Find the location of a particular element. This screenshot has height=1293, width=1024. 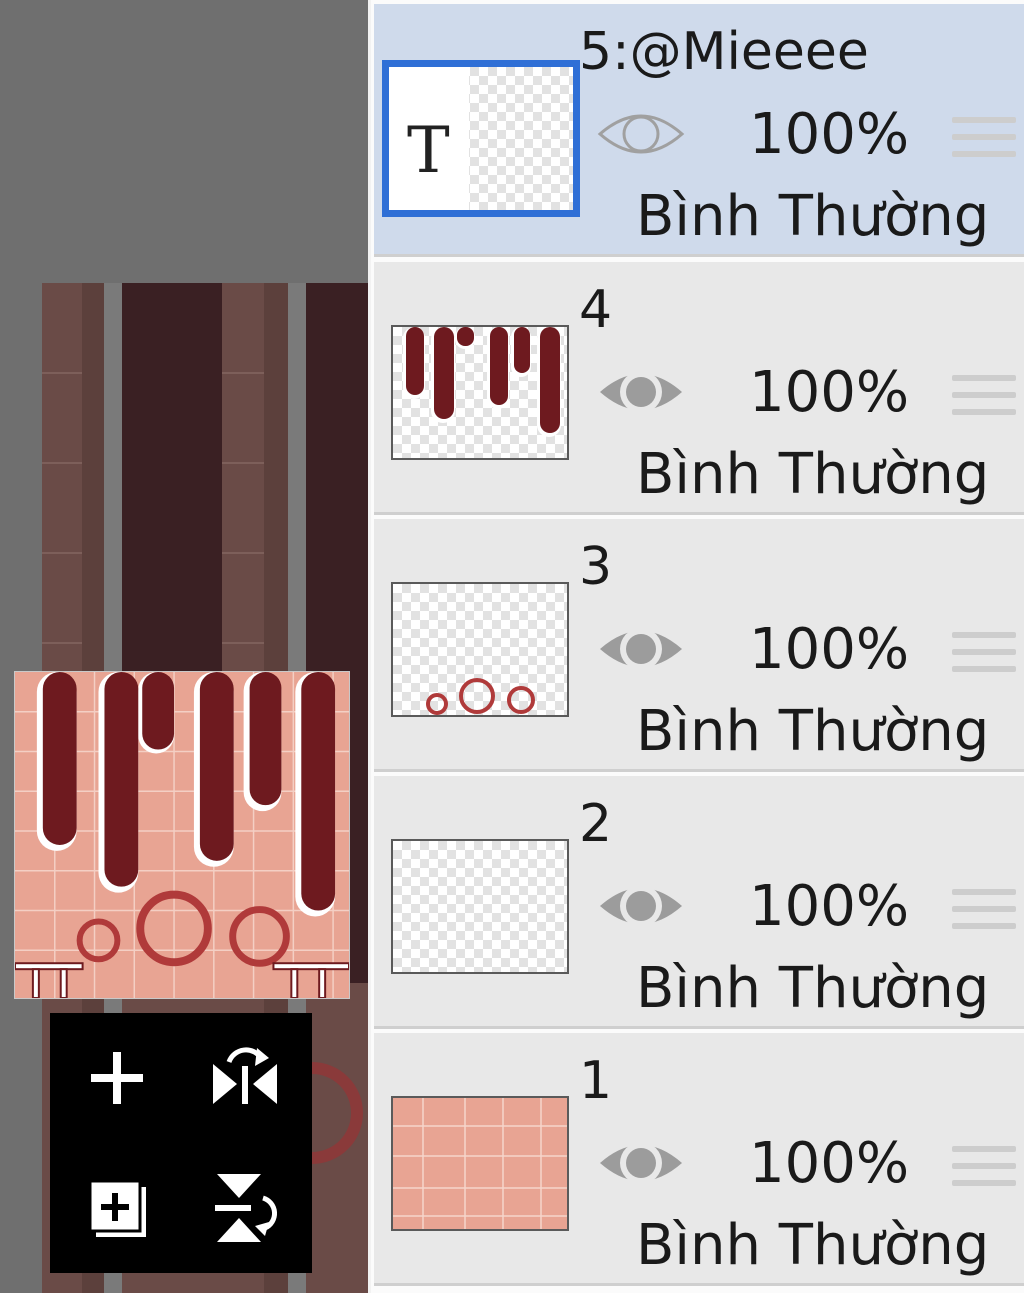

layer-name: 1 is located at coordinates (596, 1081).